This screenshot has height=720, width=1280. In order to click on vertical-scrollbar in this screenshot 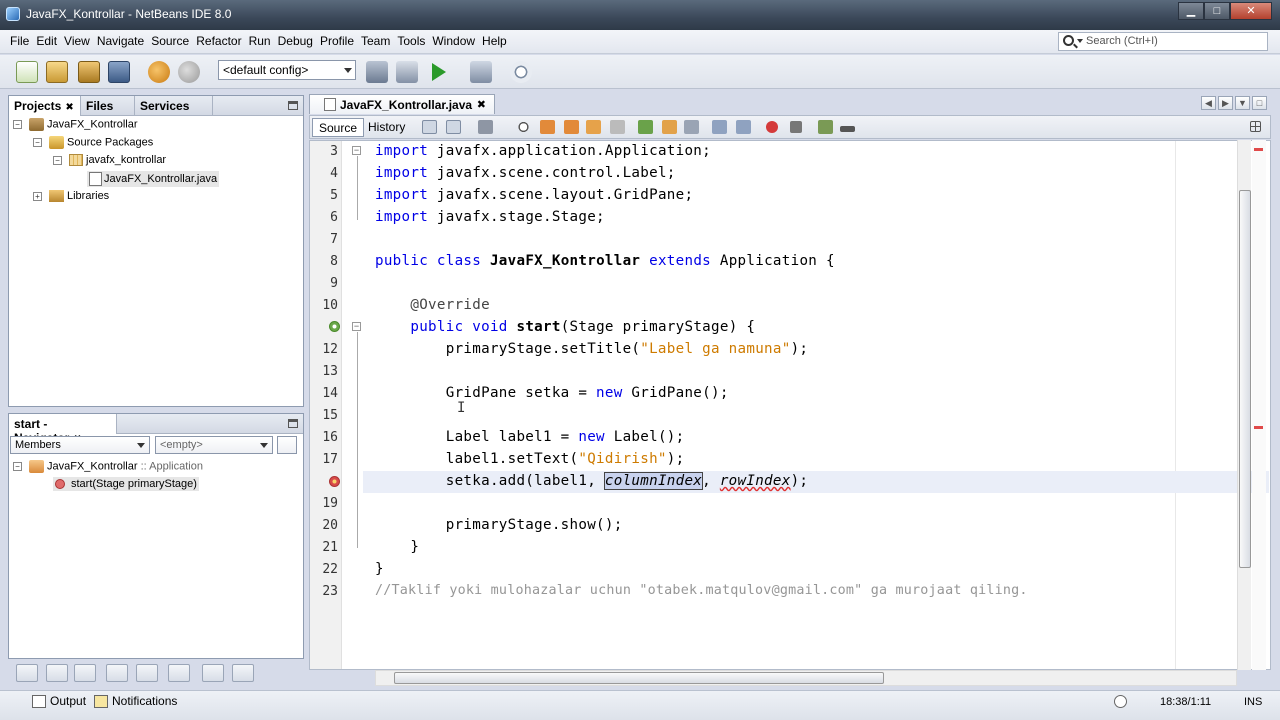, I will do `click(1244, 405)`.